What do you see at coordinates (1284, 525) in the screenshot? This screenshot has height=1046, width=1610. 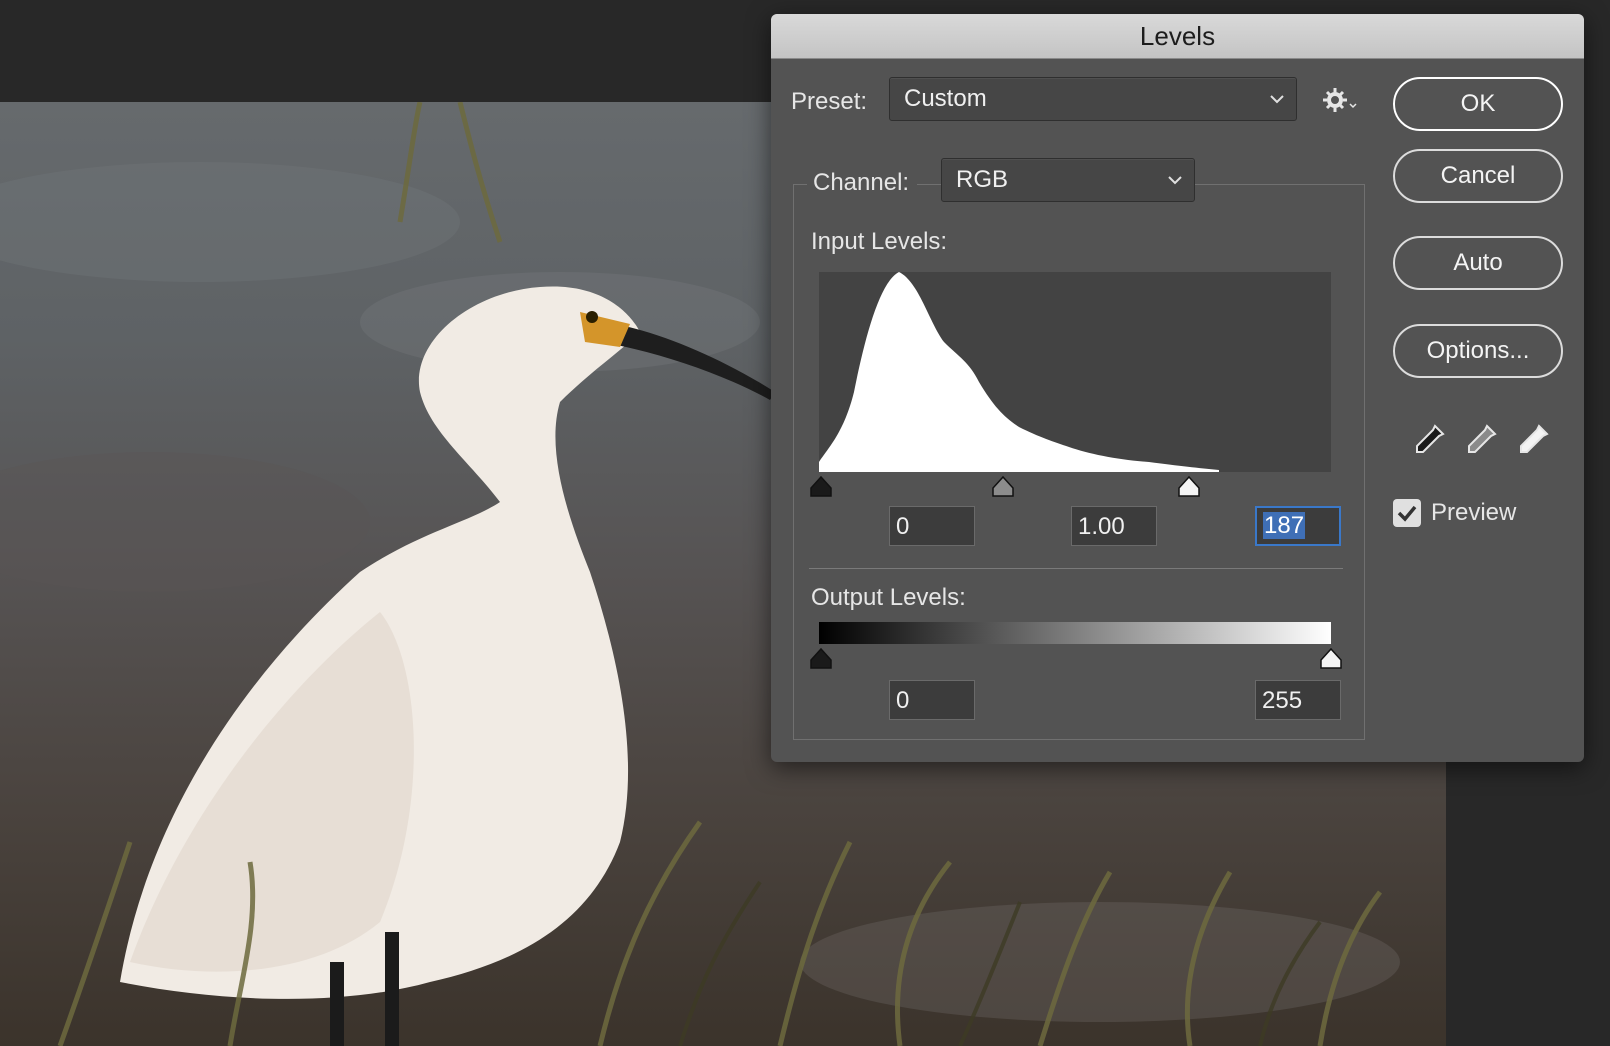 I see `input-white-value: 187` at bounding box center [1284, 525].